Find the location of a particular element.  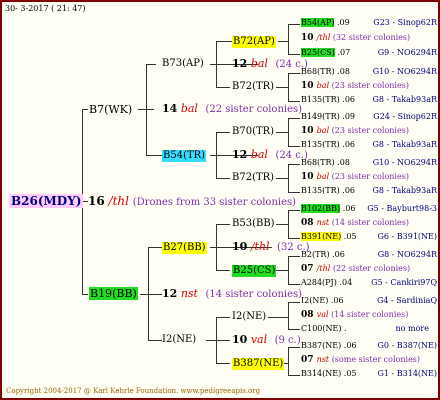

ancestor-queen-name: B54(AP) is located at coordinates (318, 22).